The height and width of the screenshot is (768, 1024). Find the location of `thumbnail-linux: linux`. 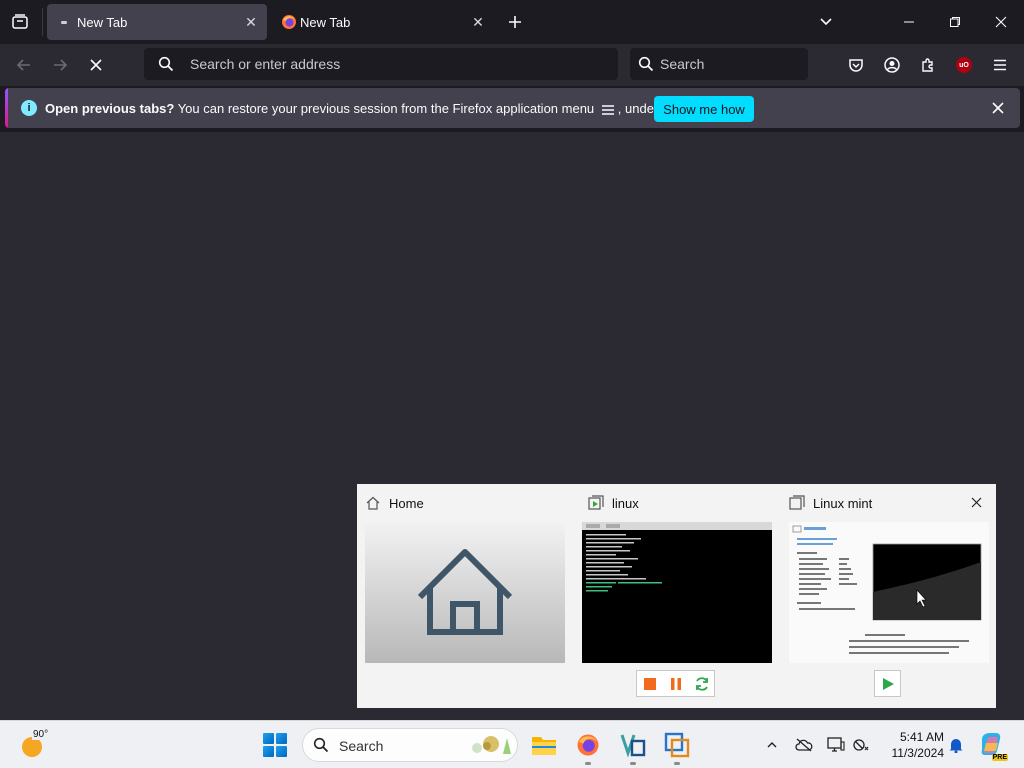

thumbnail-linux: linux is located at coordinates (678, 596).